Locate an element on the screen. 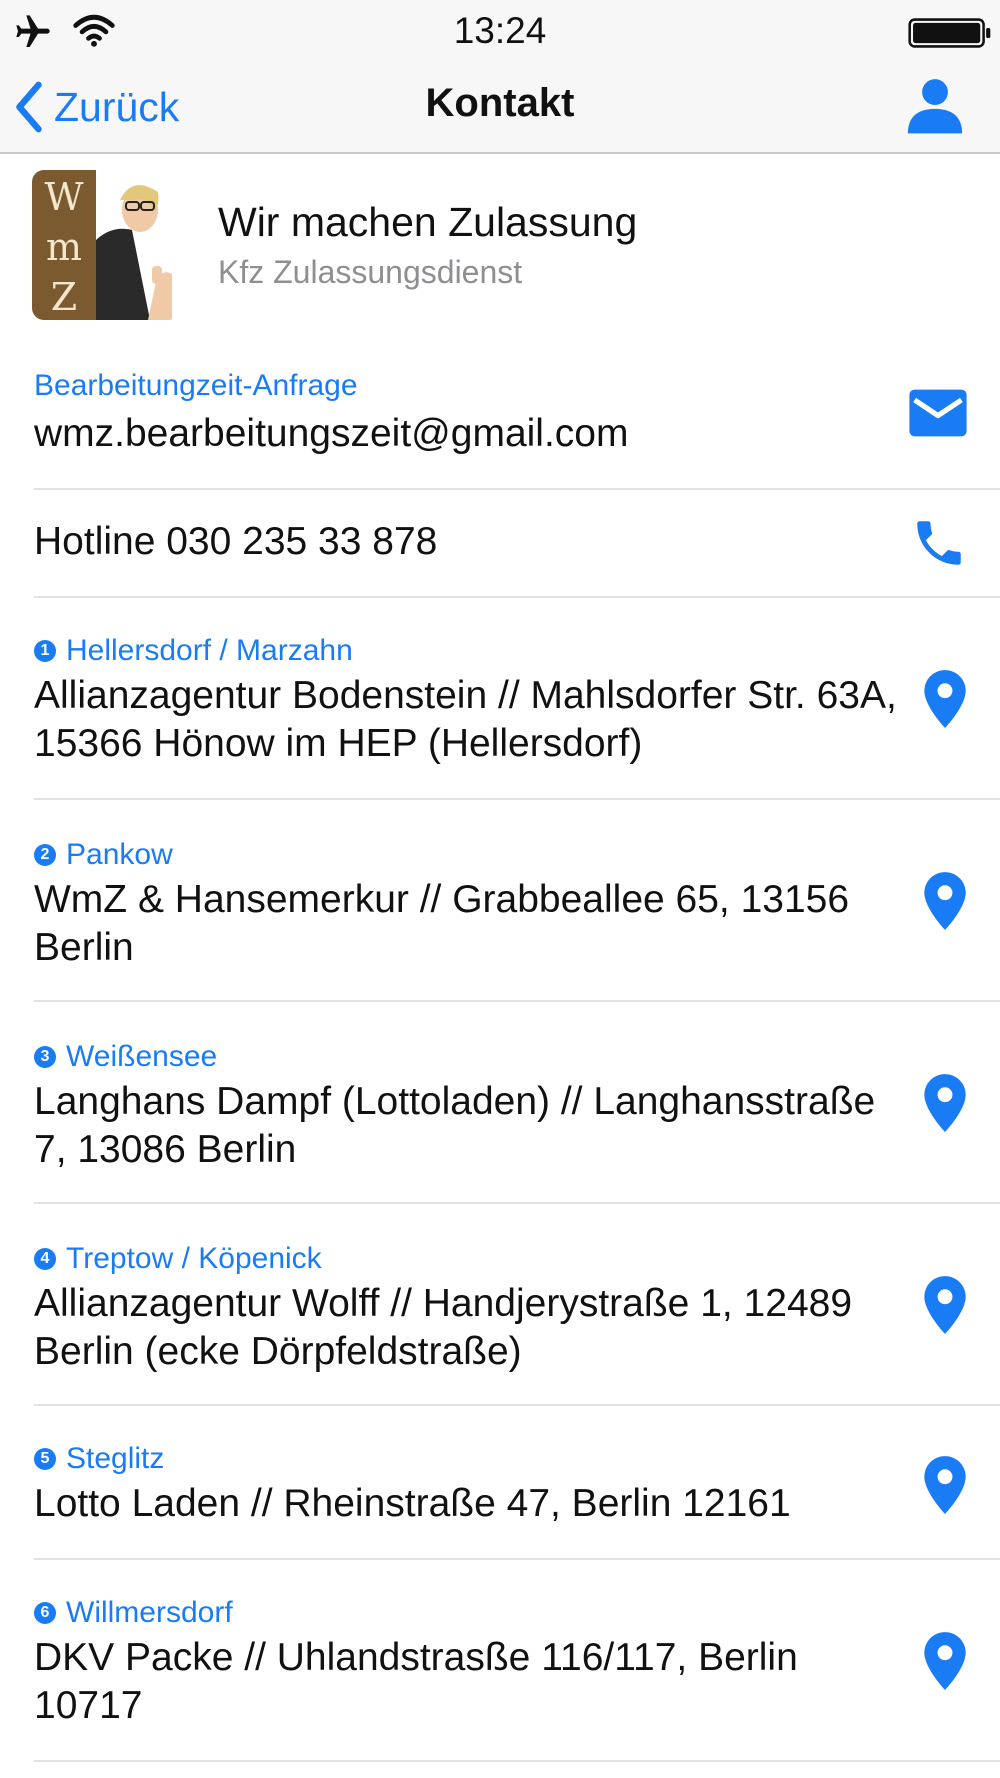 This screenshot has height=1778, width=1000. navigation-bar: Zurück Kontakt is located at coordinates (500, 109).